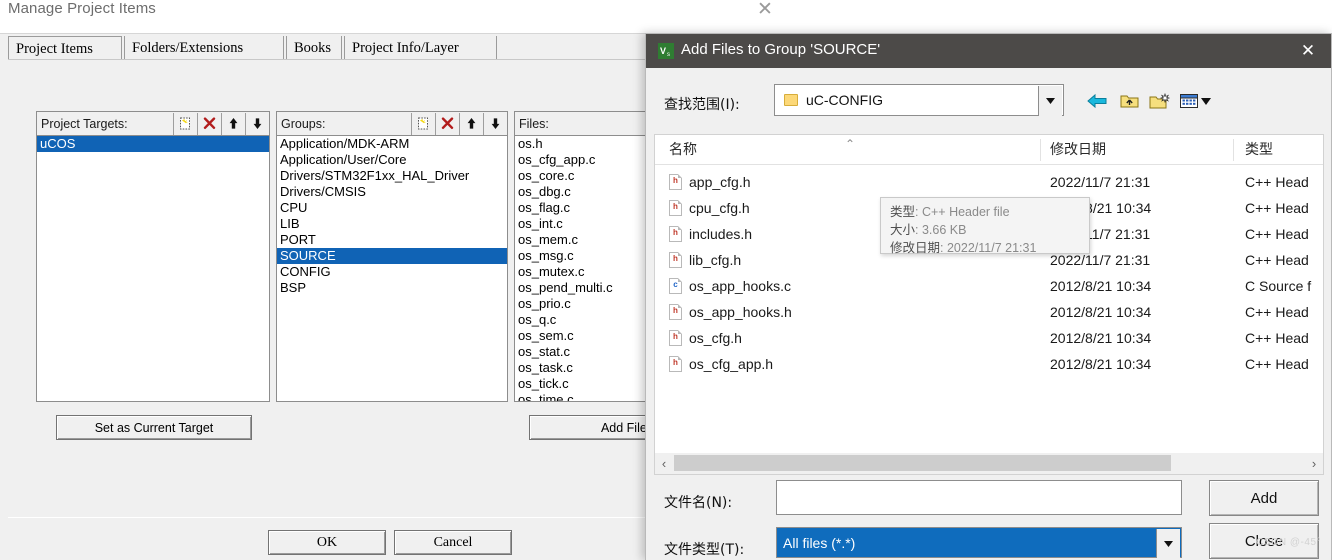 The width and height of the screenshot is (1332, 560). I want to click on tooltip-size-label: 大小, so click(903, 229).